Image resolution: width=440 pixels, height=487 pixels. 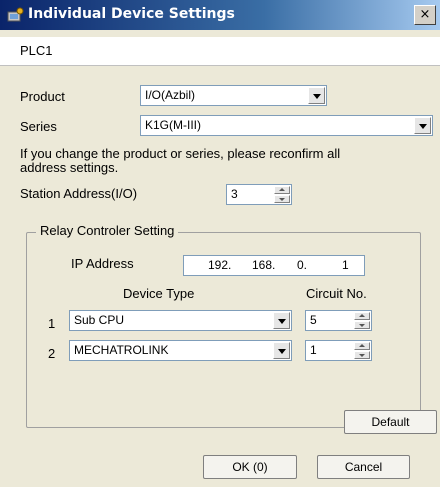 What do you see at coordinates (345, 265) in the screenshot?
I see `ip-octet-4: 1` at bounding box center [345, 265].